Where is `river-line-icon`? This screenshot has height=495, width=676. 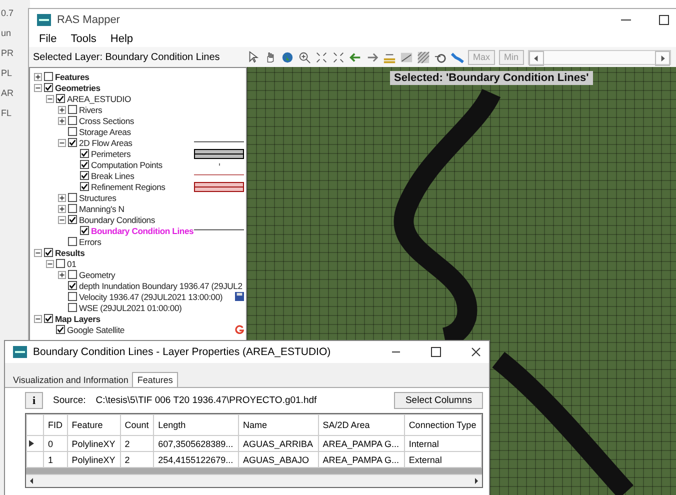
river-line-icon is located at coordinates (457, 57).